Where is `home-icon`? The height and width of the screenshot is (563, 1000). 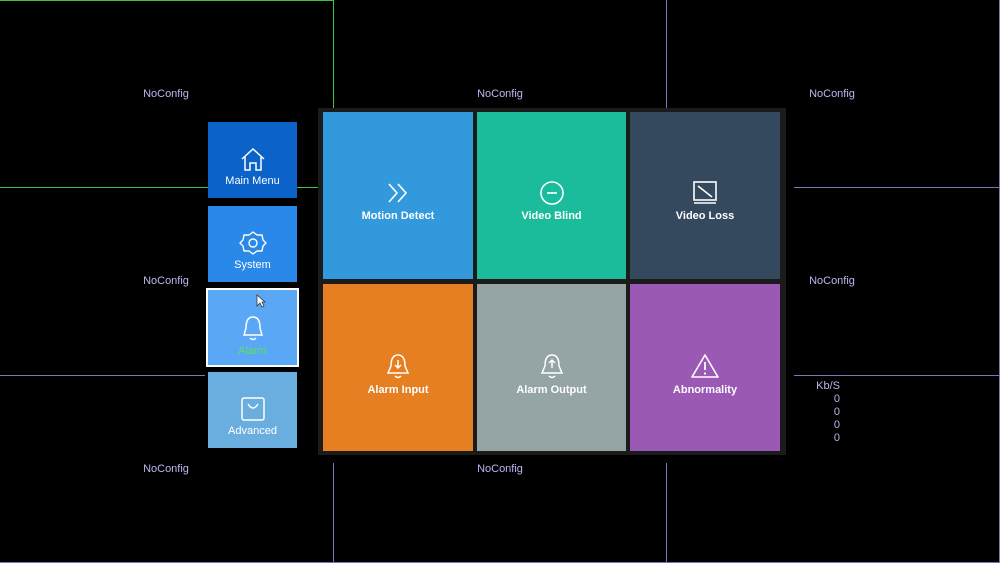
home-icon is located at coordinates (252, 159).